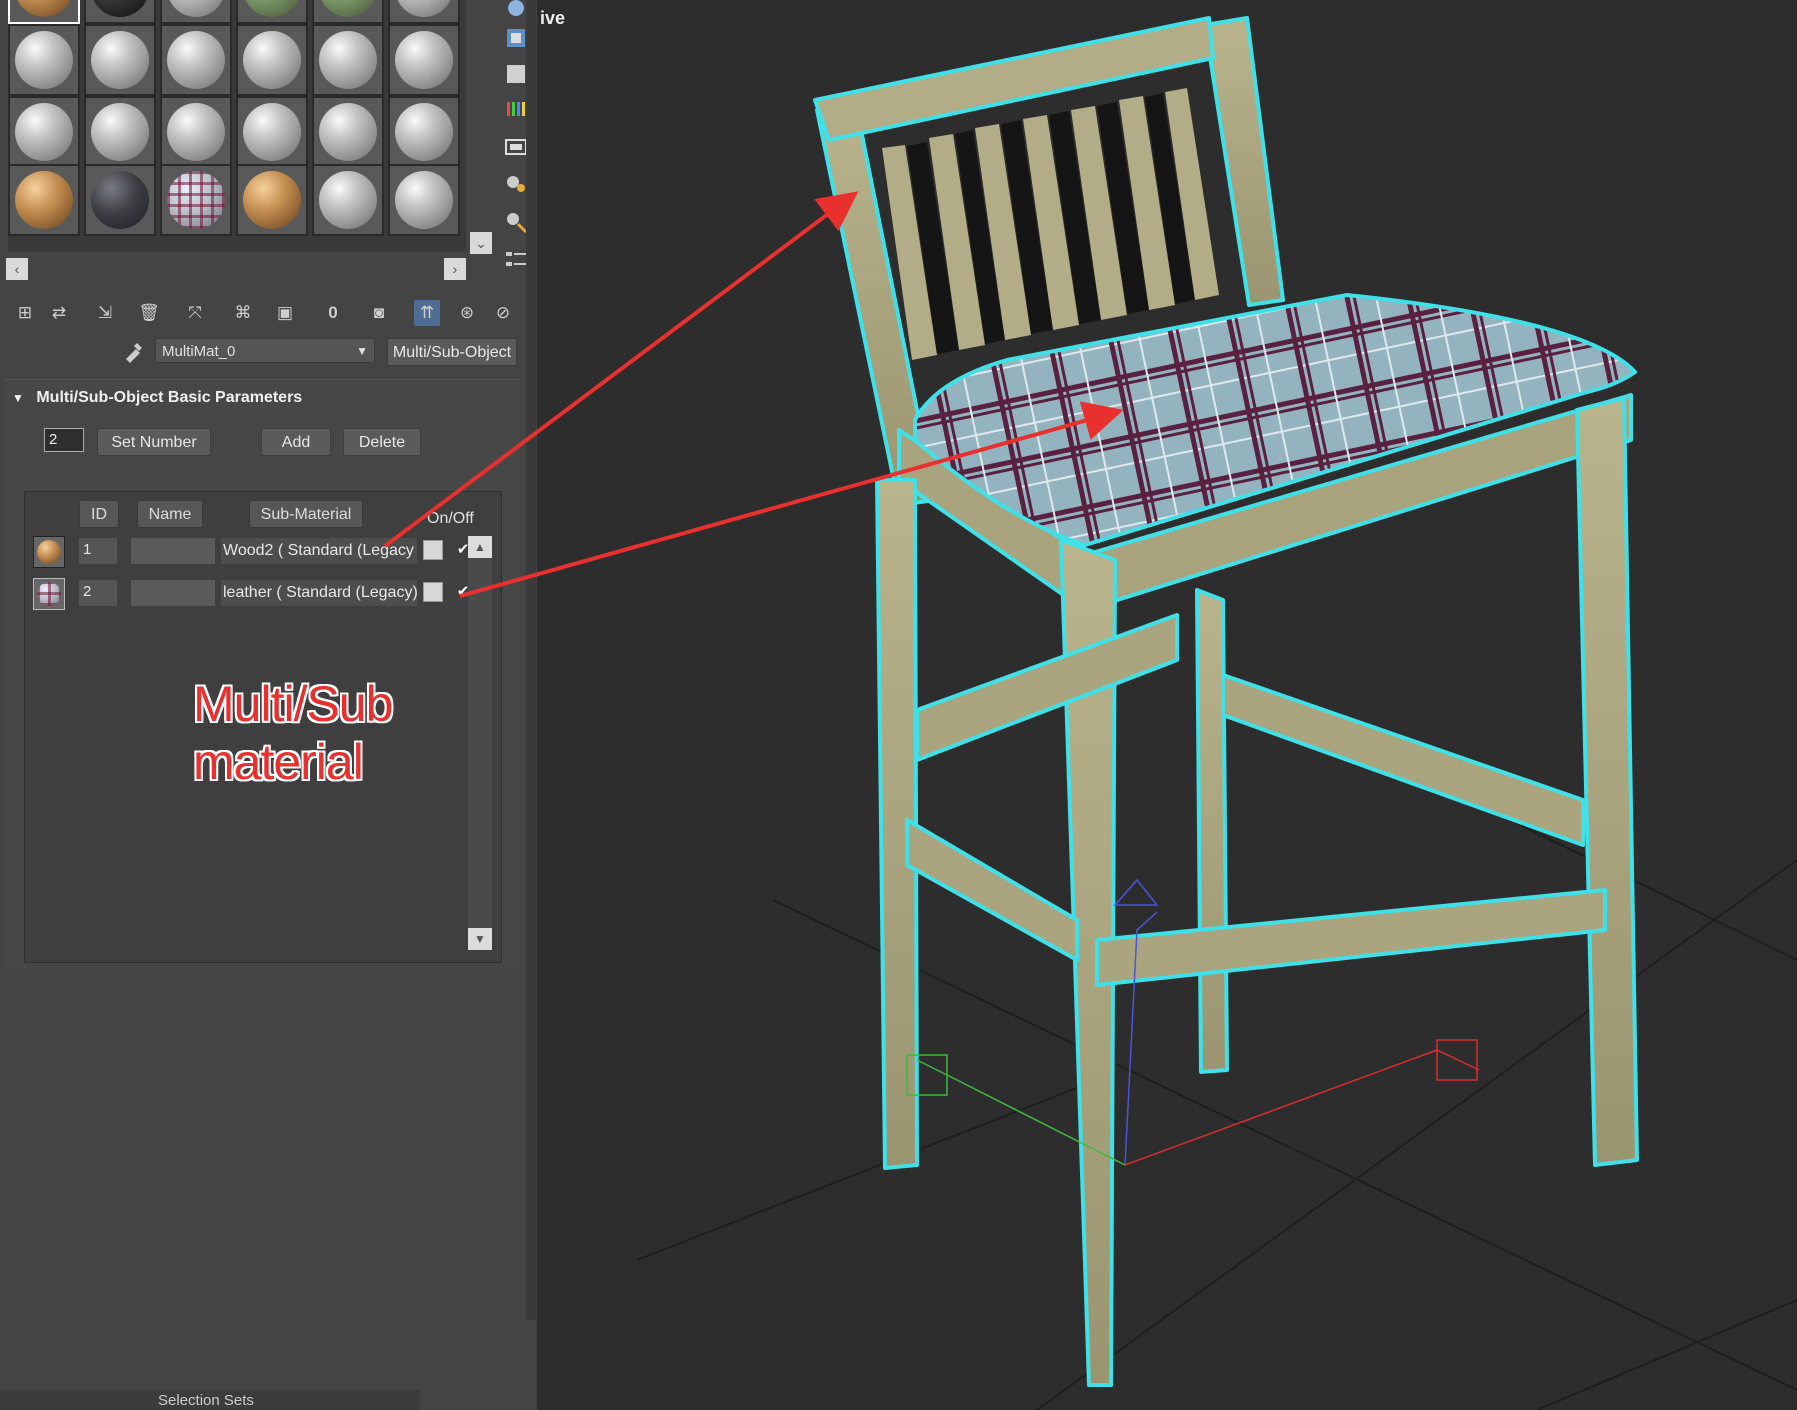 The image size is (1797, 1410). Describe the element at coordinates (516, 74) in the screenshot. I see `background-icon` at that location.